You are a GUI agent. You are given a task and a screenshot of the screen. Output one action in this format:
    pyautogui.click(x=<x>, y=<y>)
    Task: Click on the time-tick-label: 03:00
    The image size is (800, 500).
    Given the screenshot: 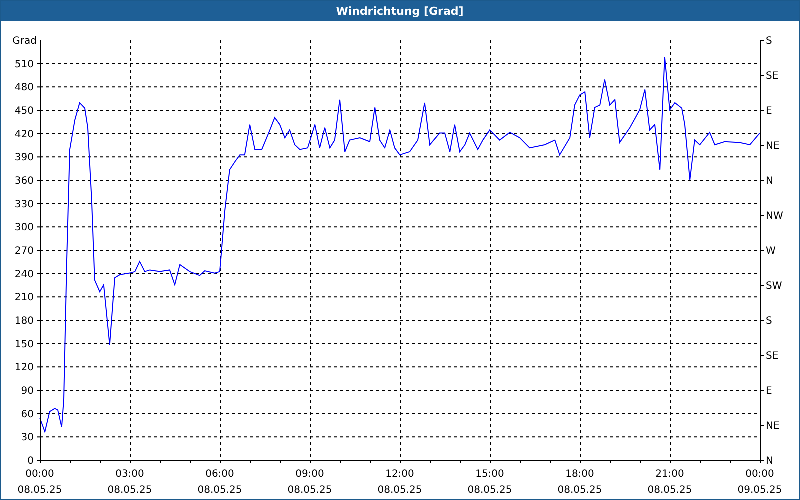 What is the action you would take?
    pyautogui.click(x=130, y=474)
    